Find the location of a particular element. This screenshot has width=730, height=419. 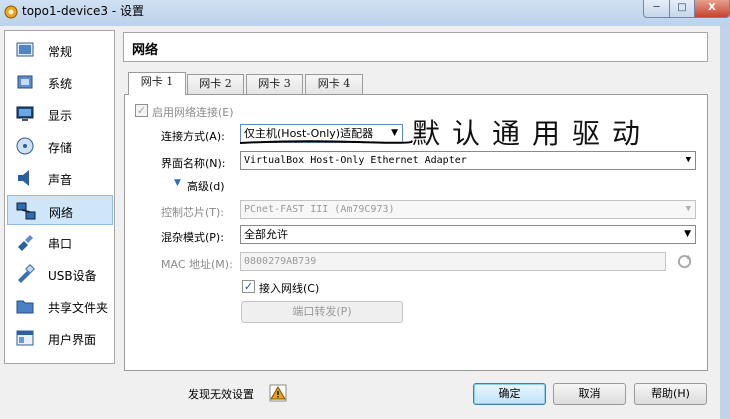

sidebar-item-user-interface: 用户界面 is located at coordinates (60, 338).